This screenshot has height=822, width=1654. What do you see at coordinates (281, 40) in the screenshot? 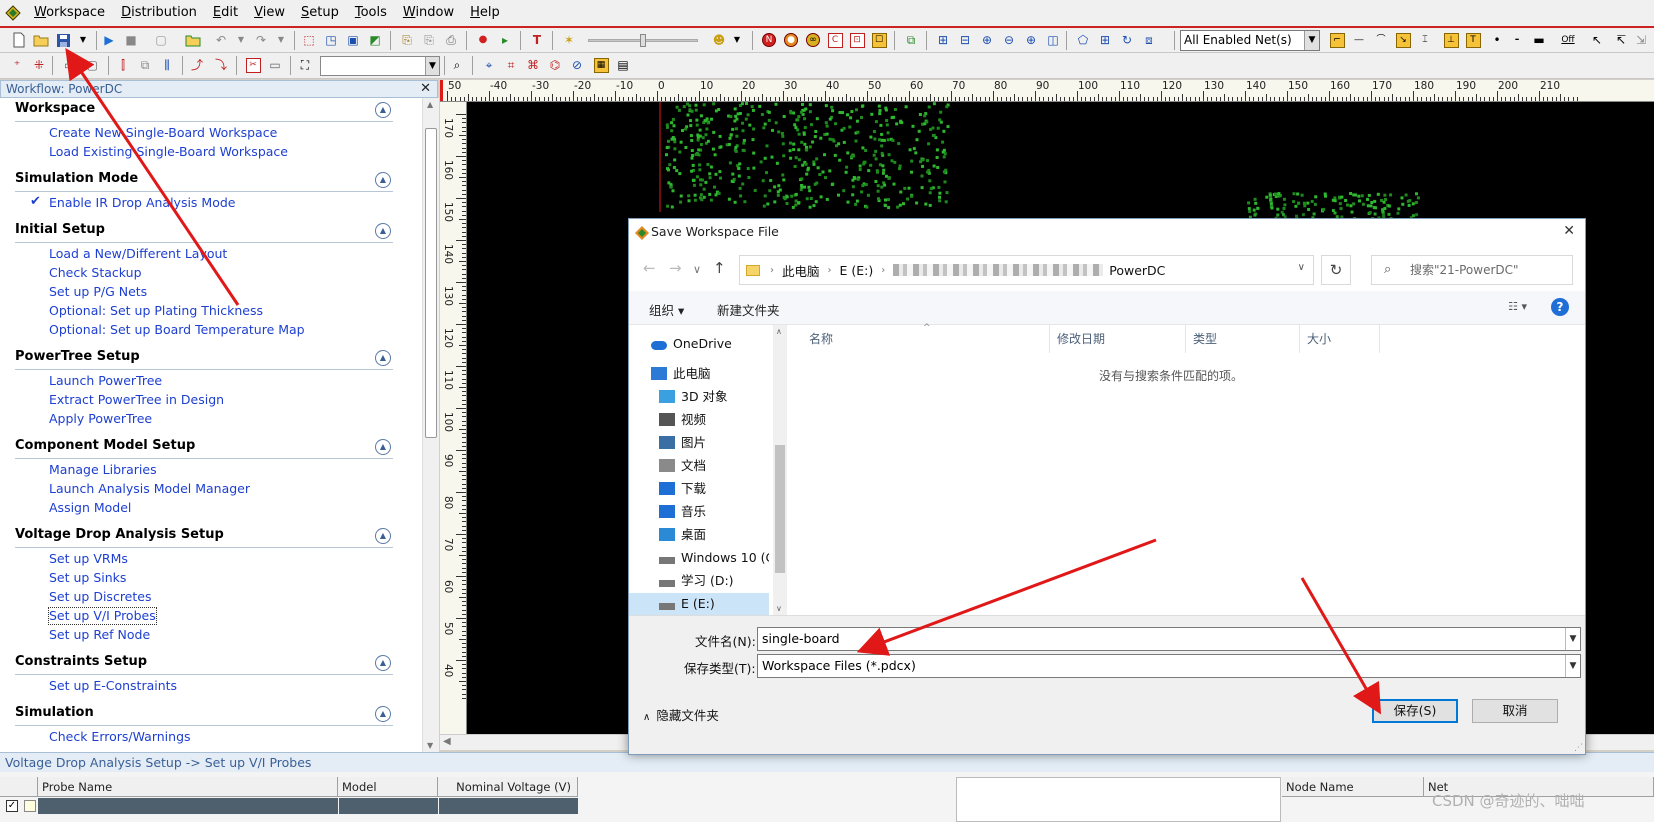
I see `redo-dropdown-icon: ▼` at bounding box center [281, 40].